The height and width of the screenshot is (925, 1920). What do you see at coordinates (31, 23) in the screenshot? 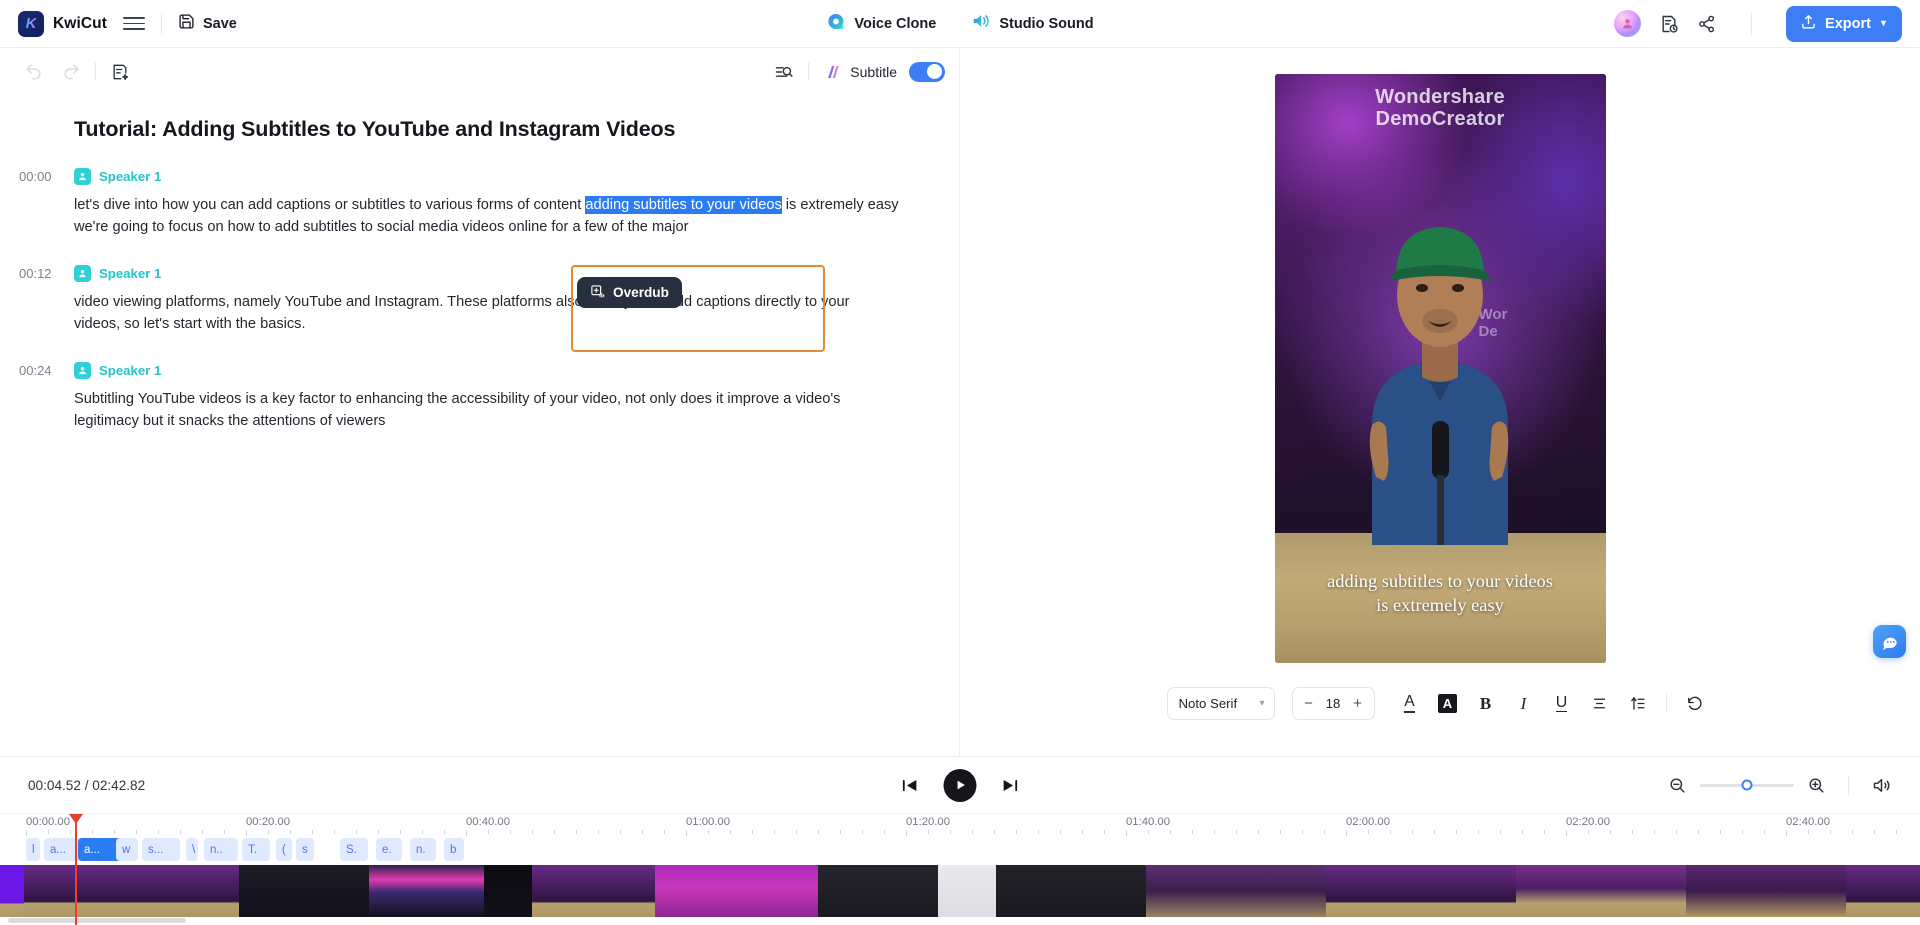
I see `app-logo-icon: K` at bounding box center [31, 23].